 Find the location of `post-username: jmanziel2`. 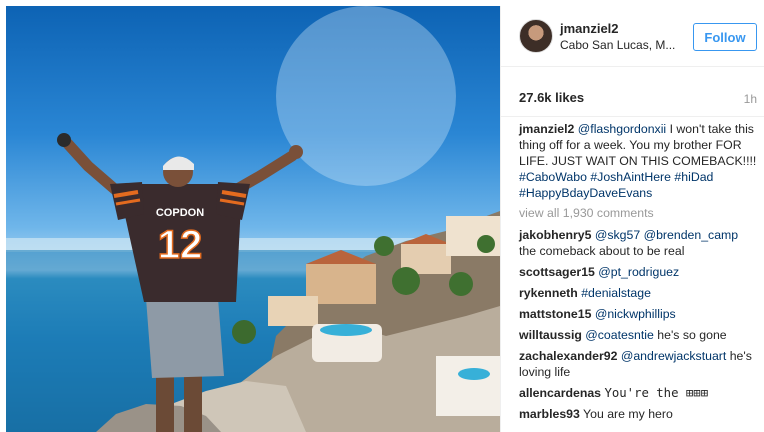

post-username: jmanziel2 is located at coordinates (589, 28).